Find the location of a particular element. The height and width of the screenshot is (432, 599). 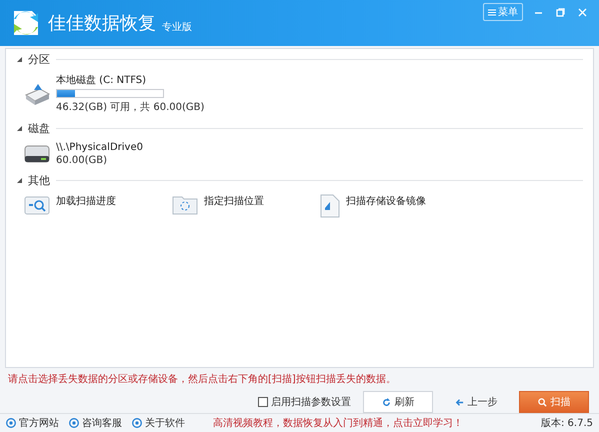

device-name: 本地磁盘 (C: NTFS) is located at coordinates (102, 80).